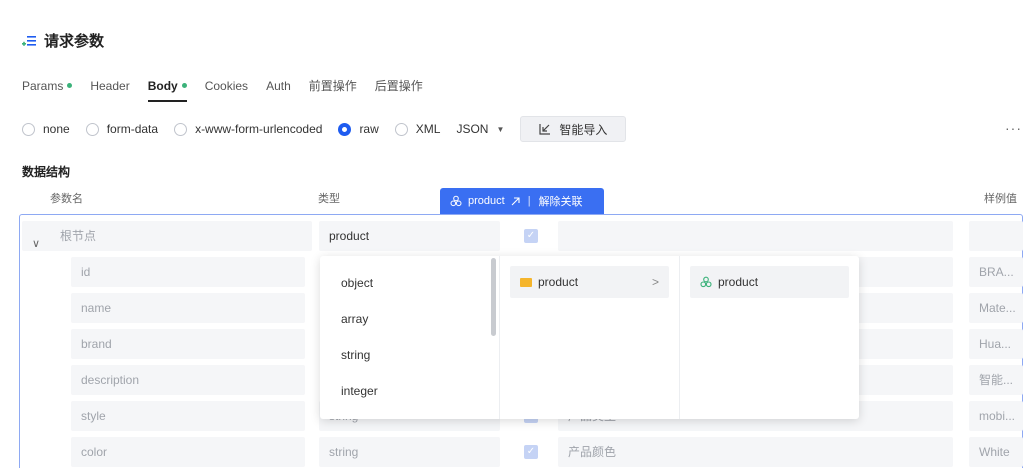 This screenshot has height=468, width=1034. I want to click on folder-icon, so click(526, 282).